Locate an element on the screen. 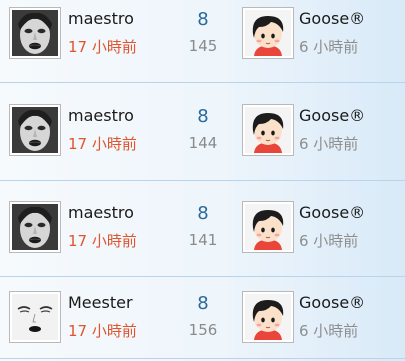  view-count: 144 is located at coordinates (203, 143).